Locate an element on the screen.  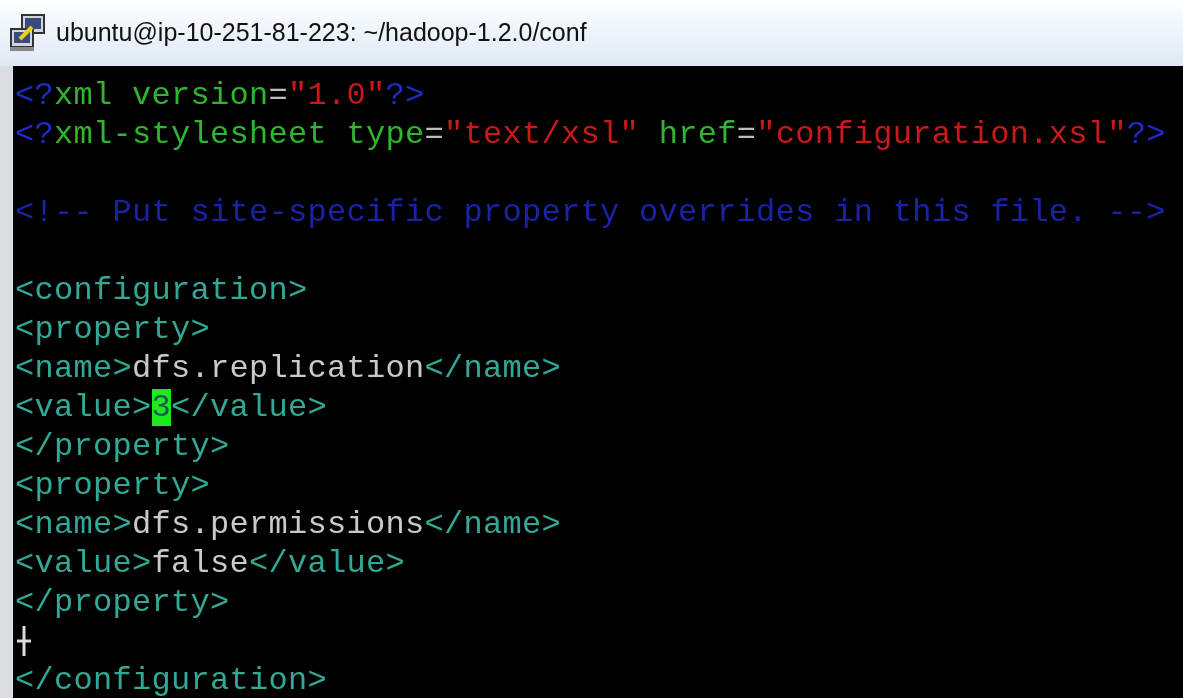
xml-attribute-text: href is located at coordinates (697, 134).